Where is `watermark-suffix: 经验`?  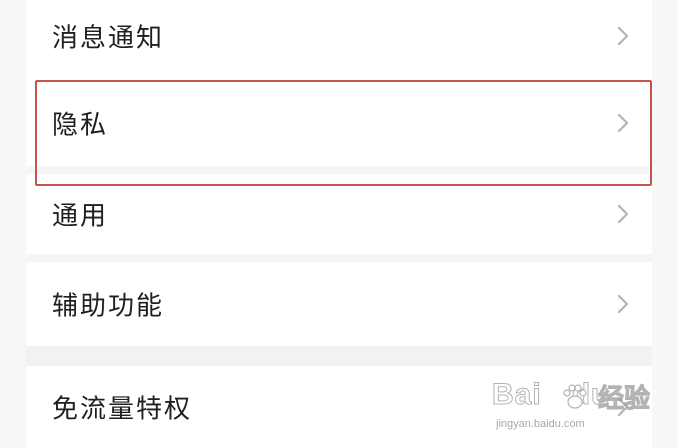
watermark-suffix: 经验 is located at coordinates (624, 399).